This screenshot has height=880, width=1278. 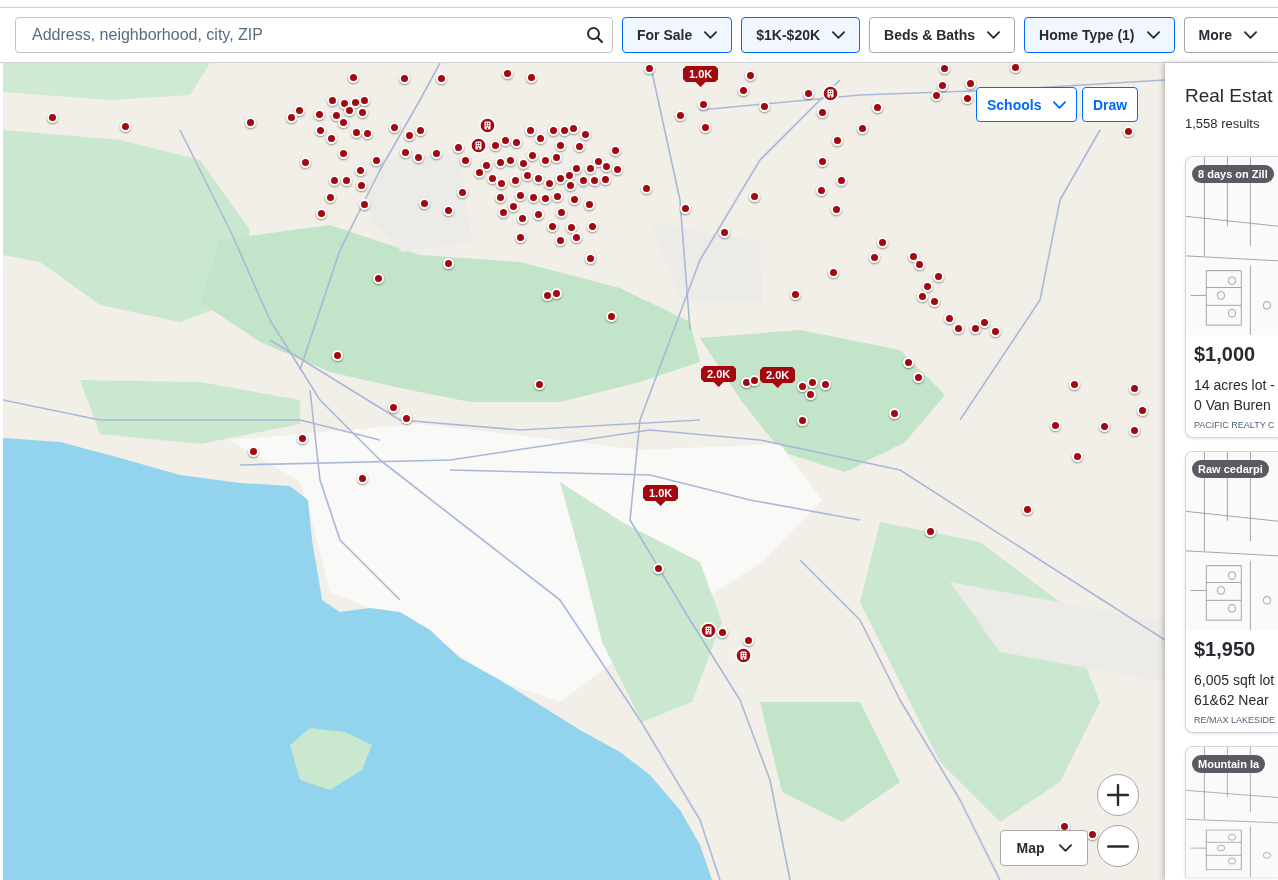 What do you see at coordinates (1044, 848) in the screenshot?
I see `map-type-dropdown: Map` at bounding box center [1044, 848].